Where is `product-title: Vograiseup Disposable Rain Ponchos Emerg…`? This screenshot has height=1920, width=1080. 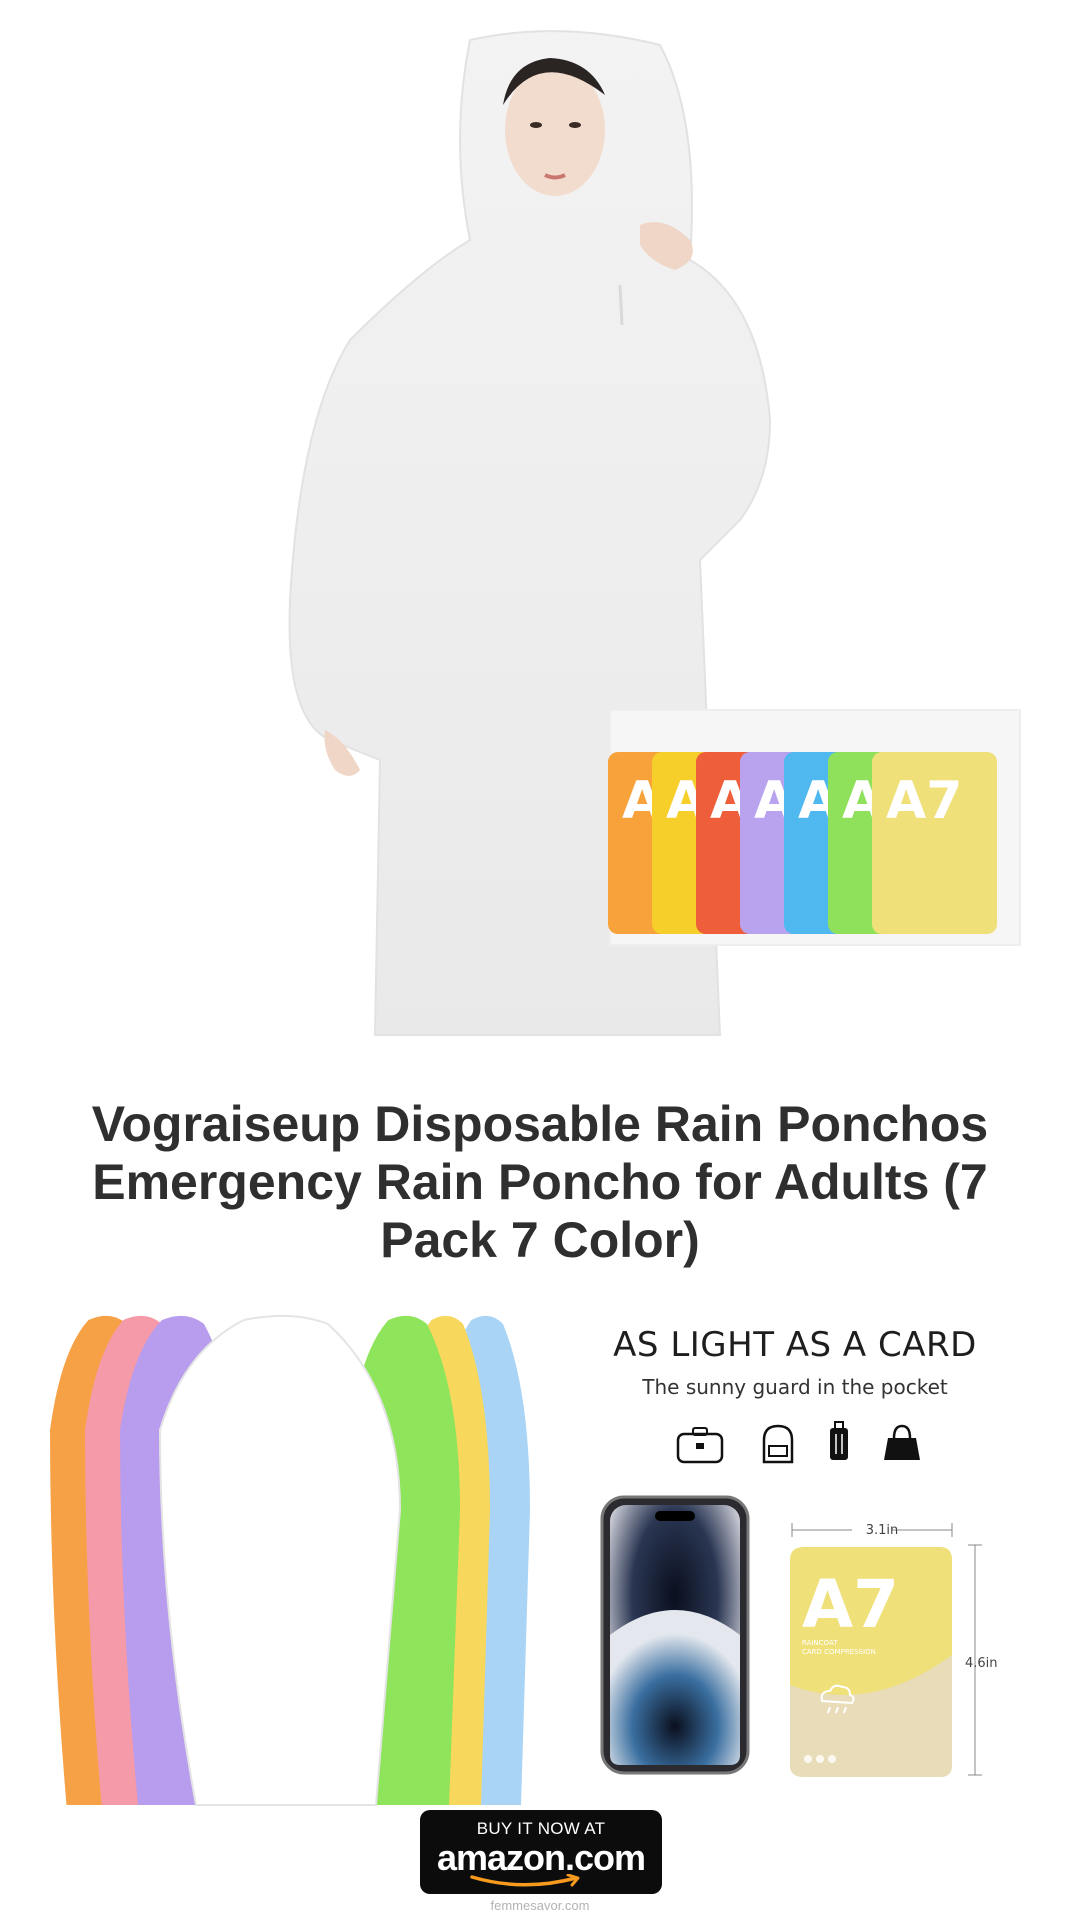
product-title: Vograiseup Disposable Rain Ponchos Emerg… is located at coordinates (540, 1182).